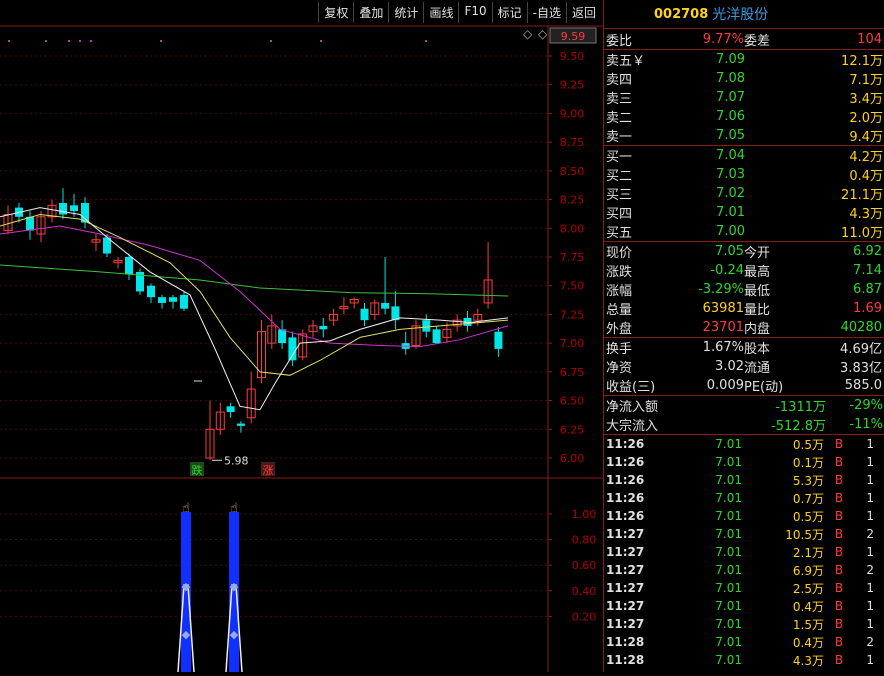 The image size is (884, 676). I want to click on price-axis-label: 7.00, so click(572, 343).